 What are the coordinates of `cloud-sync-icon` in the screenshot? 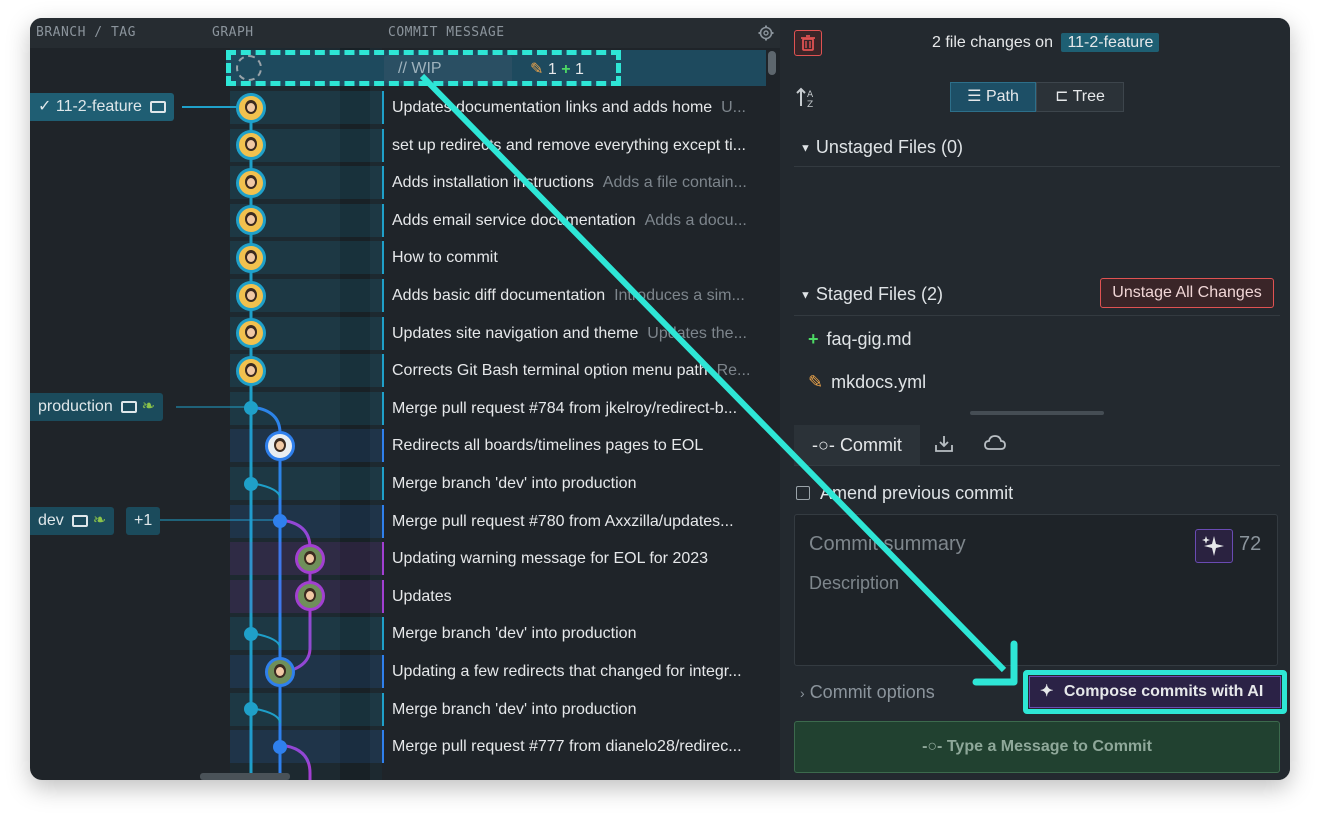 It's located at (996, 445).